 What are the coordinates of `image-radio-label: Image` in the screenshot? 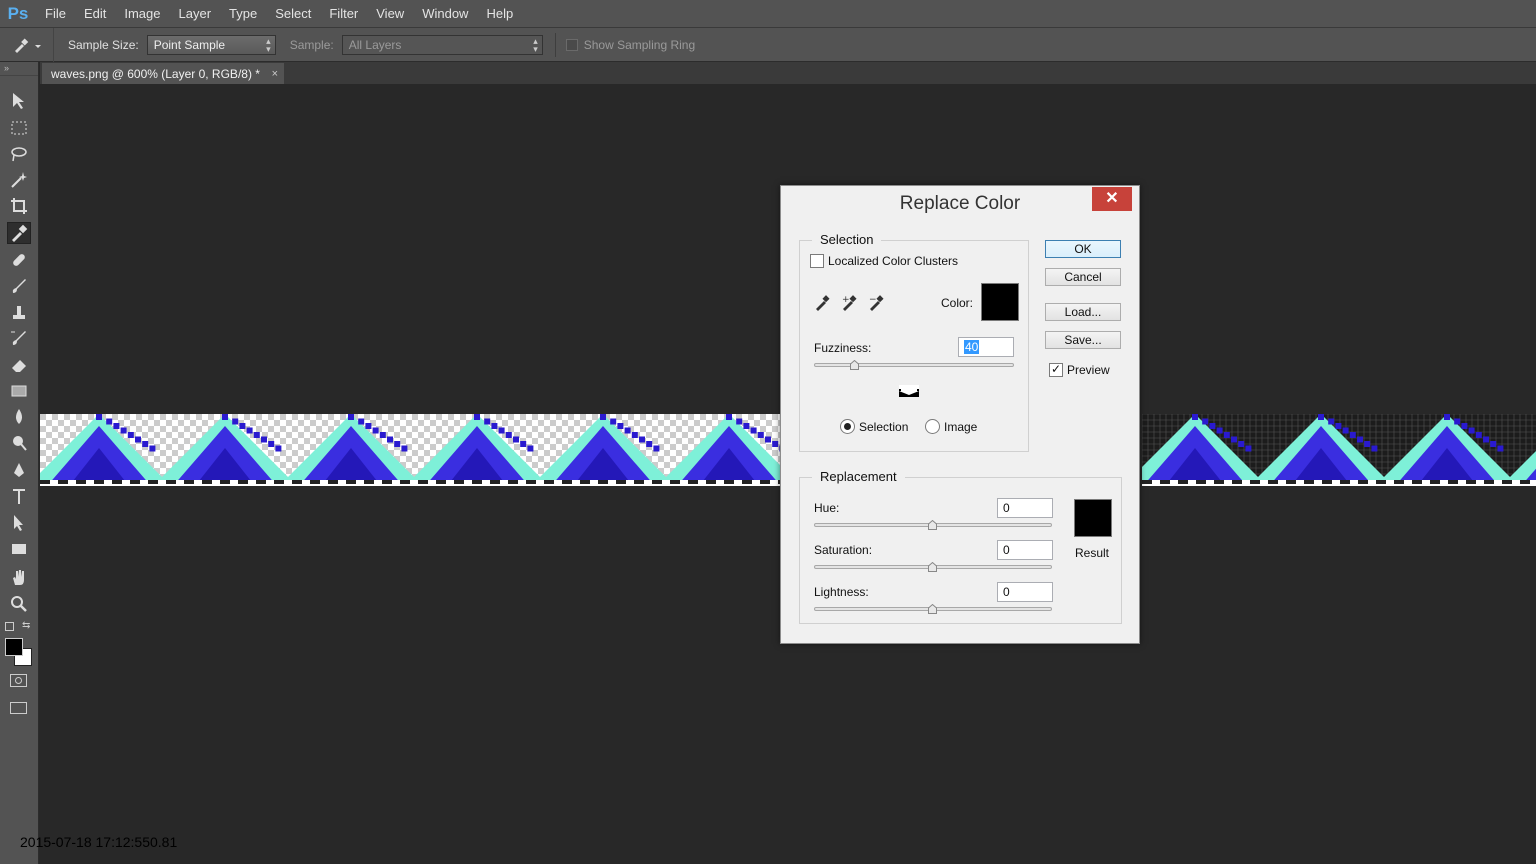 It's located at (961, 427).